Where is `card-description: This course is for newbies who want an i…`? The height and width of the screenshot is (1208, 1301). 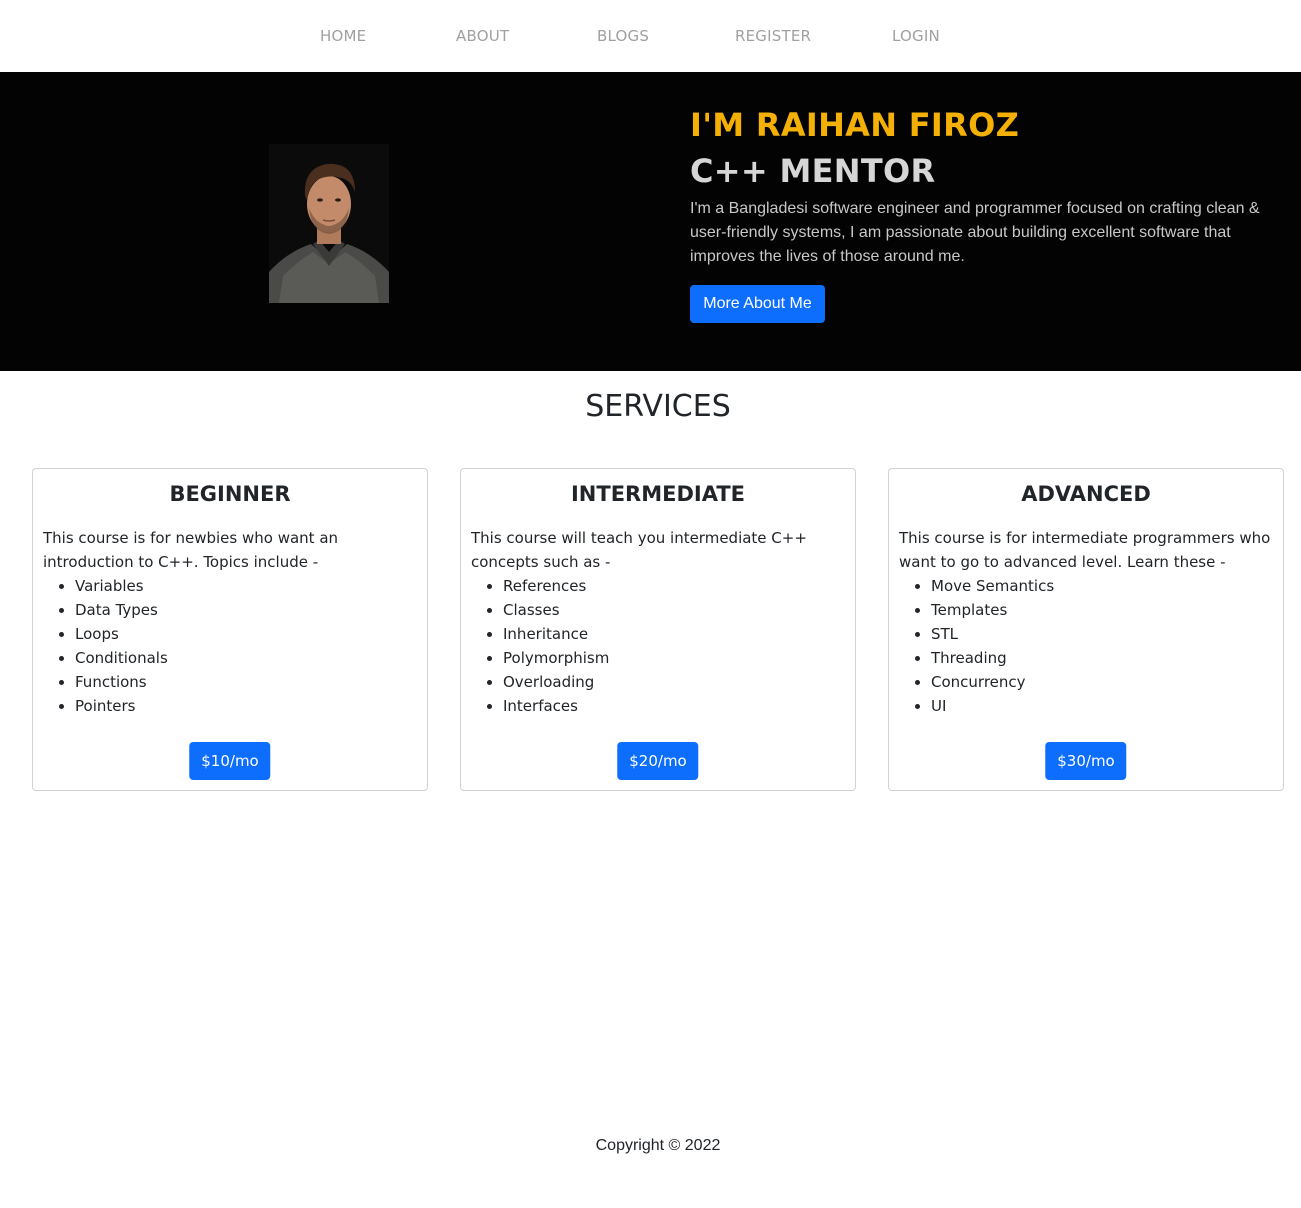 card-description: This course is for newbies who want an i… is located at coordinates (191, 550).